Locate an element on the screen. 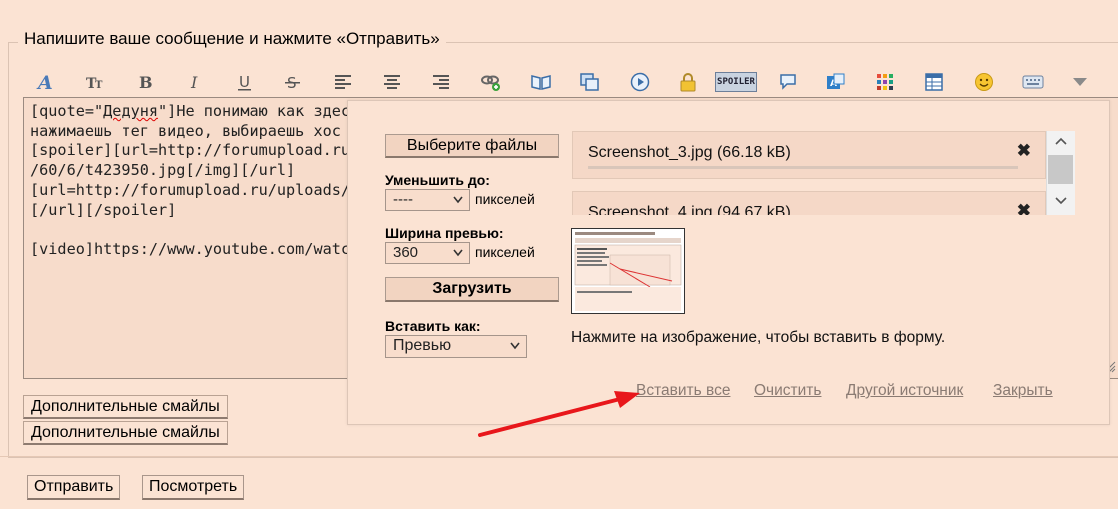 Image resolution: width=1118 pixels, height=509 pixels. annotation-arrow-icon is located at coordinates (559, 414).